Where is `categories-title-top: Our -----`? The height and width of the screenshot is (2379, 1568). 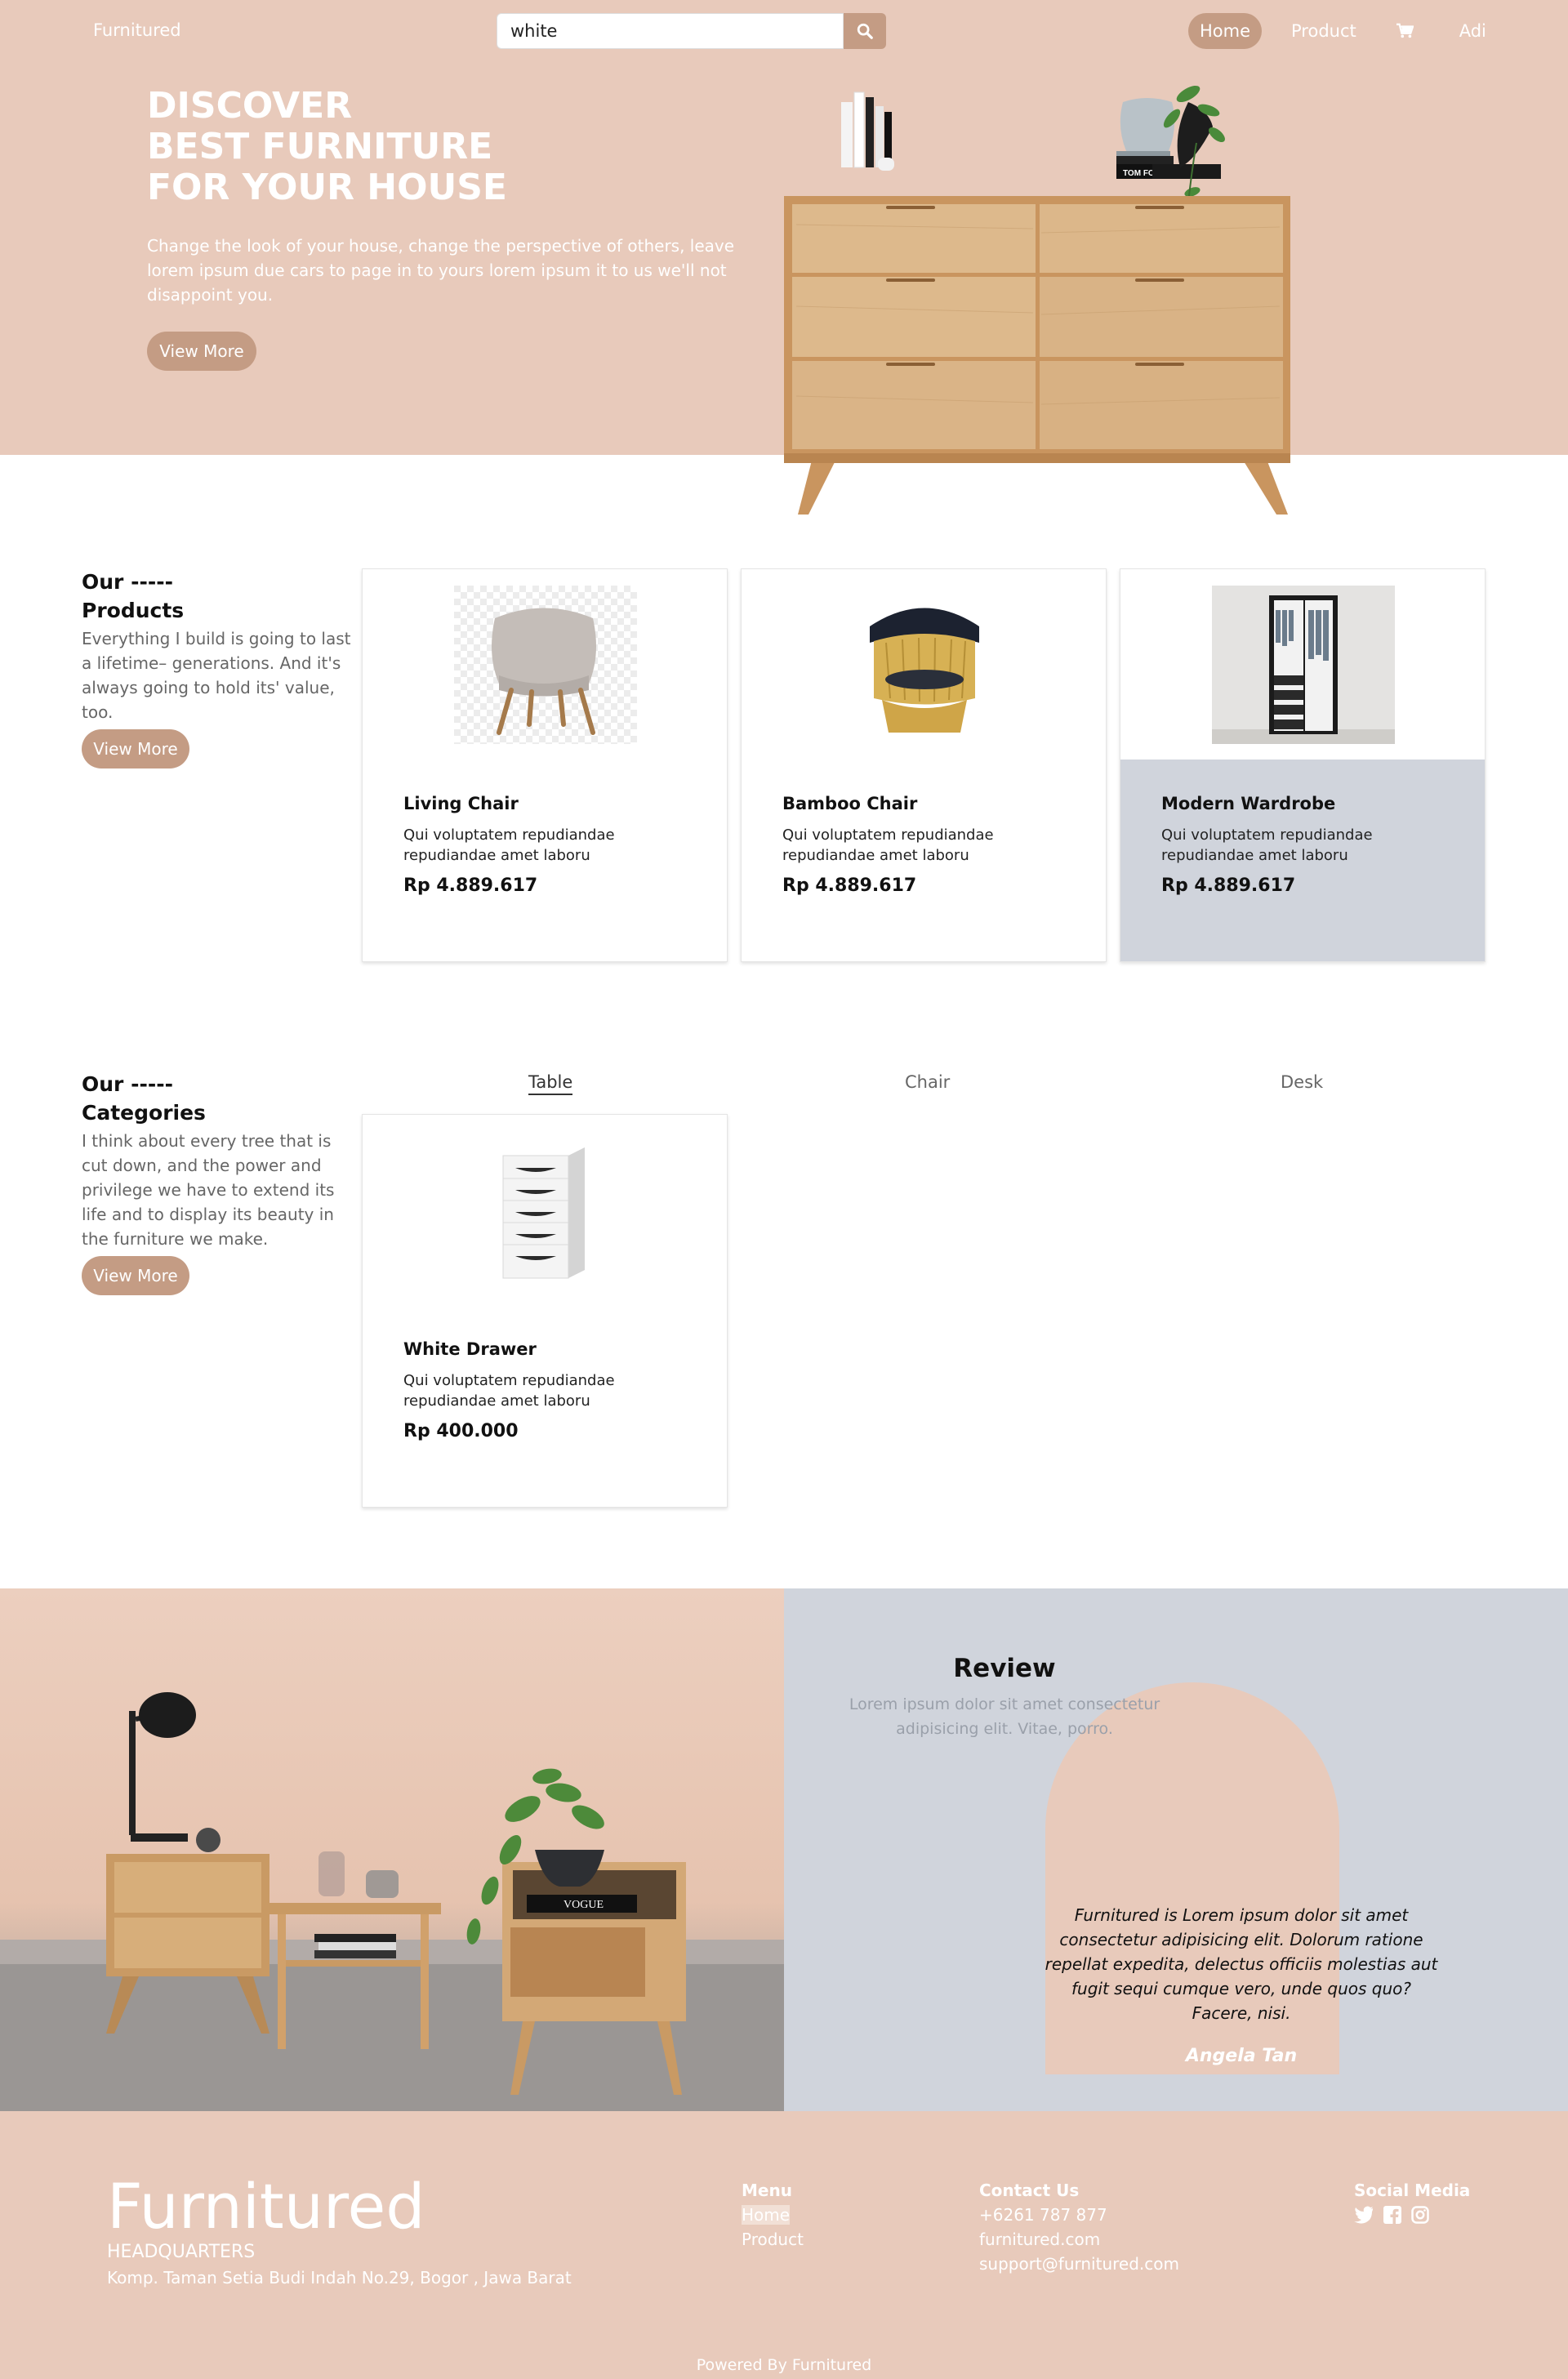 categories-title-top: Our ----- is located at coordinates (127, 1084).